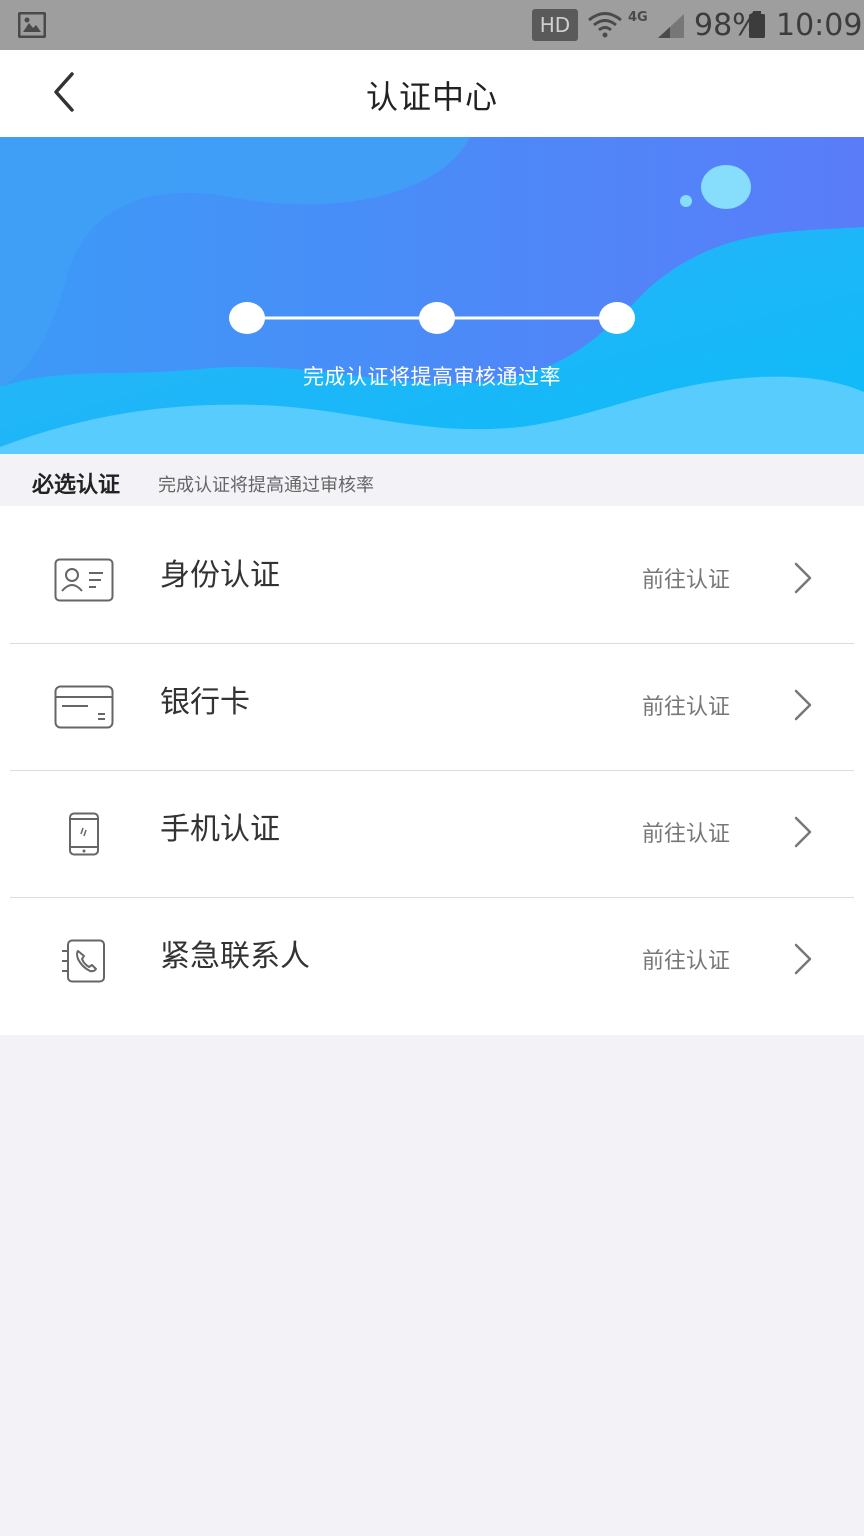  What do you see at coordinates (432, 480) in the screenshot?
I see `section-header: 必选认证 完成认证将提高通过审核率` at bounding box center [432, 480].